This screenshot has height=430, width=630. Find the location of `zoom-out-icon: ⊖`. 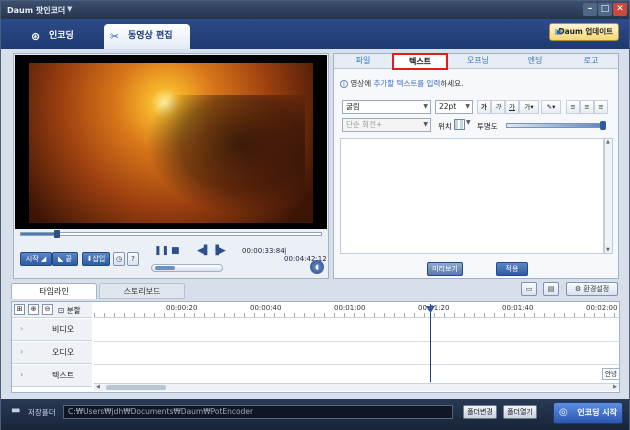

zoom-out-icon: ⊖ is located at coordinates (47, 309).